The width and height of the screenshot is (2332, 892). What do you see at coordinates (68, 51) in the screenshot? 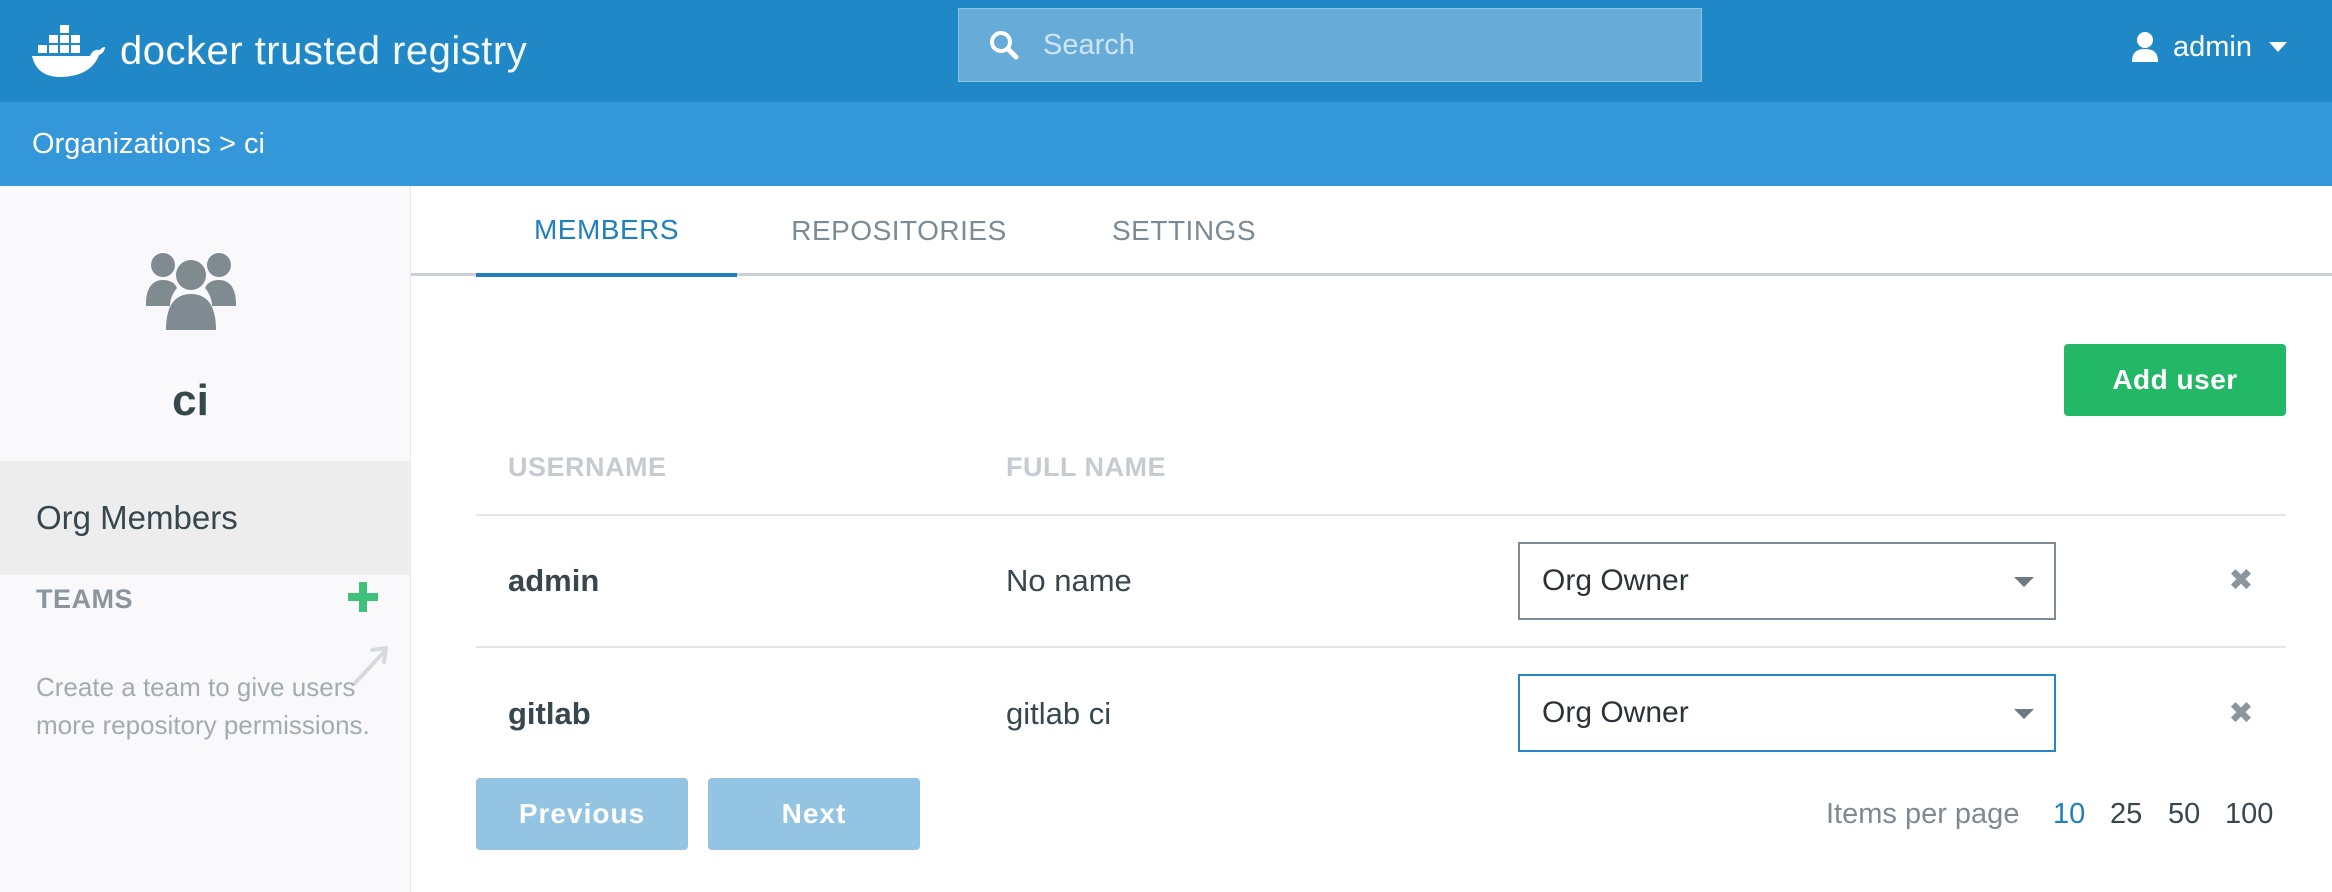
I see `docker-whale-icon` at bounding box center [68, 51].